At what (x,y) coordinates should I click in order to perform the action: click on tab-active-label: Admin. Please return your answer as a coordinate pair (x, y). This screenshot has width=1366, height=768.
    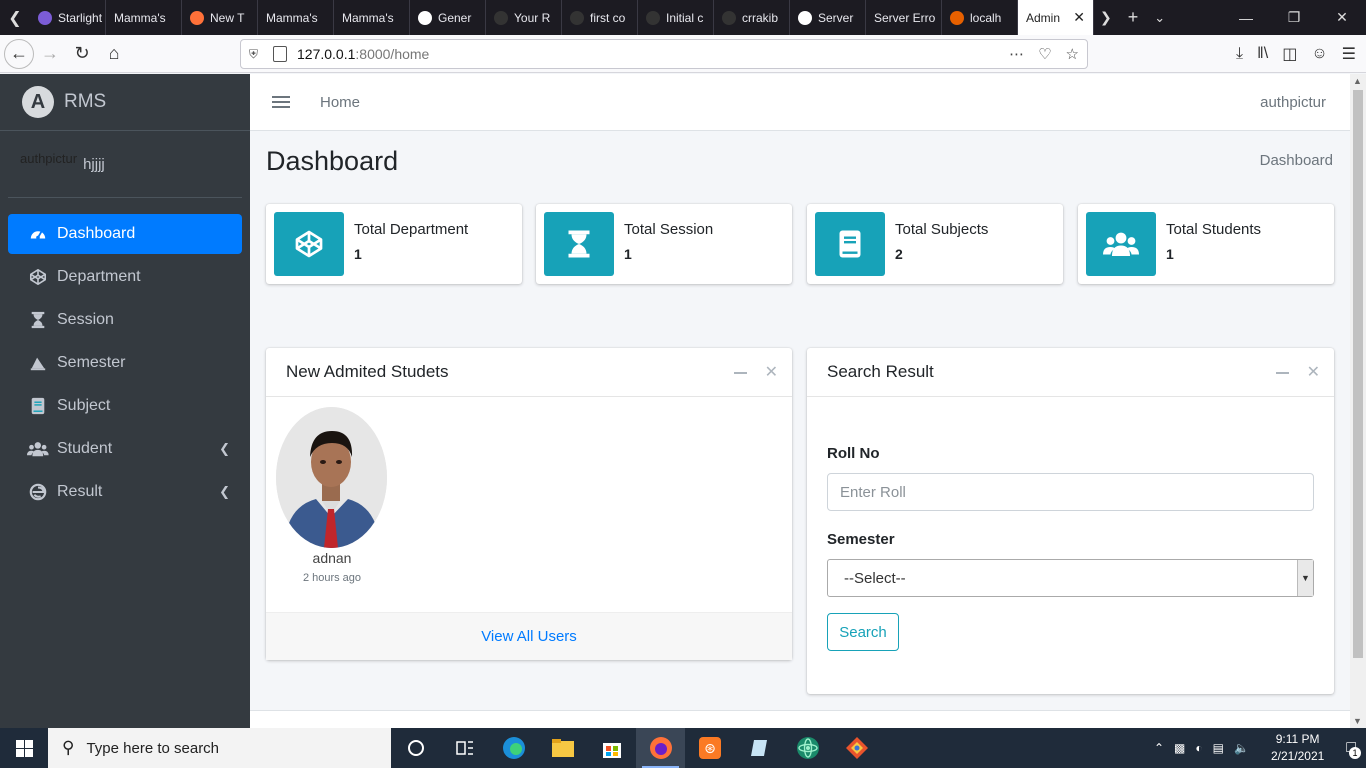
    Looking at the image, I should click on (1043, 17).